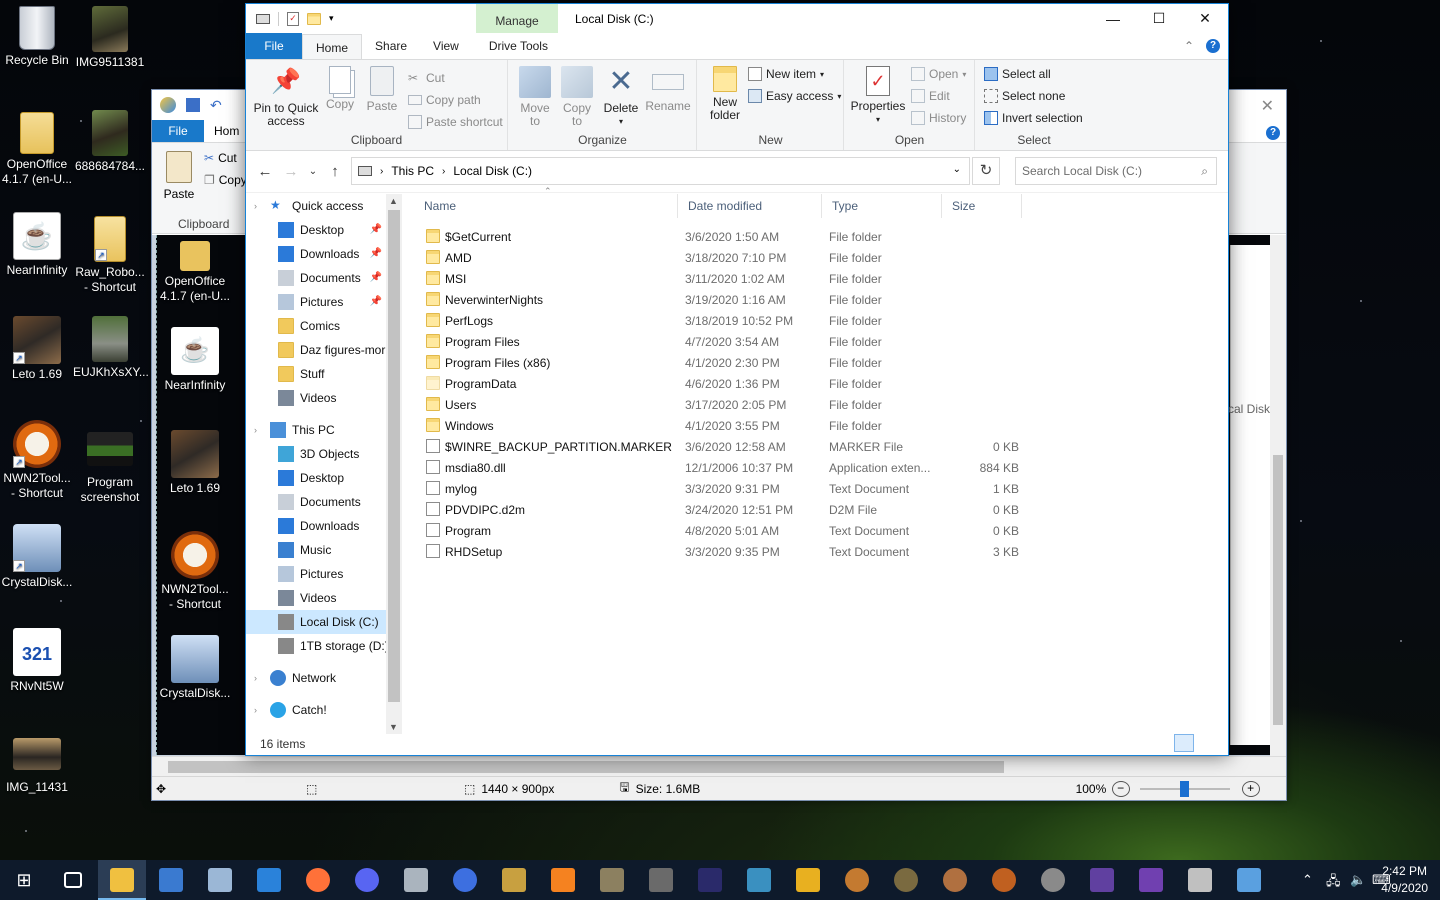  What do you see at coordinates (1249, 880) in the screenshot?
I see `paint-icon` at bounding box center [1249, 880].